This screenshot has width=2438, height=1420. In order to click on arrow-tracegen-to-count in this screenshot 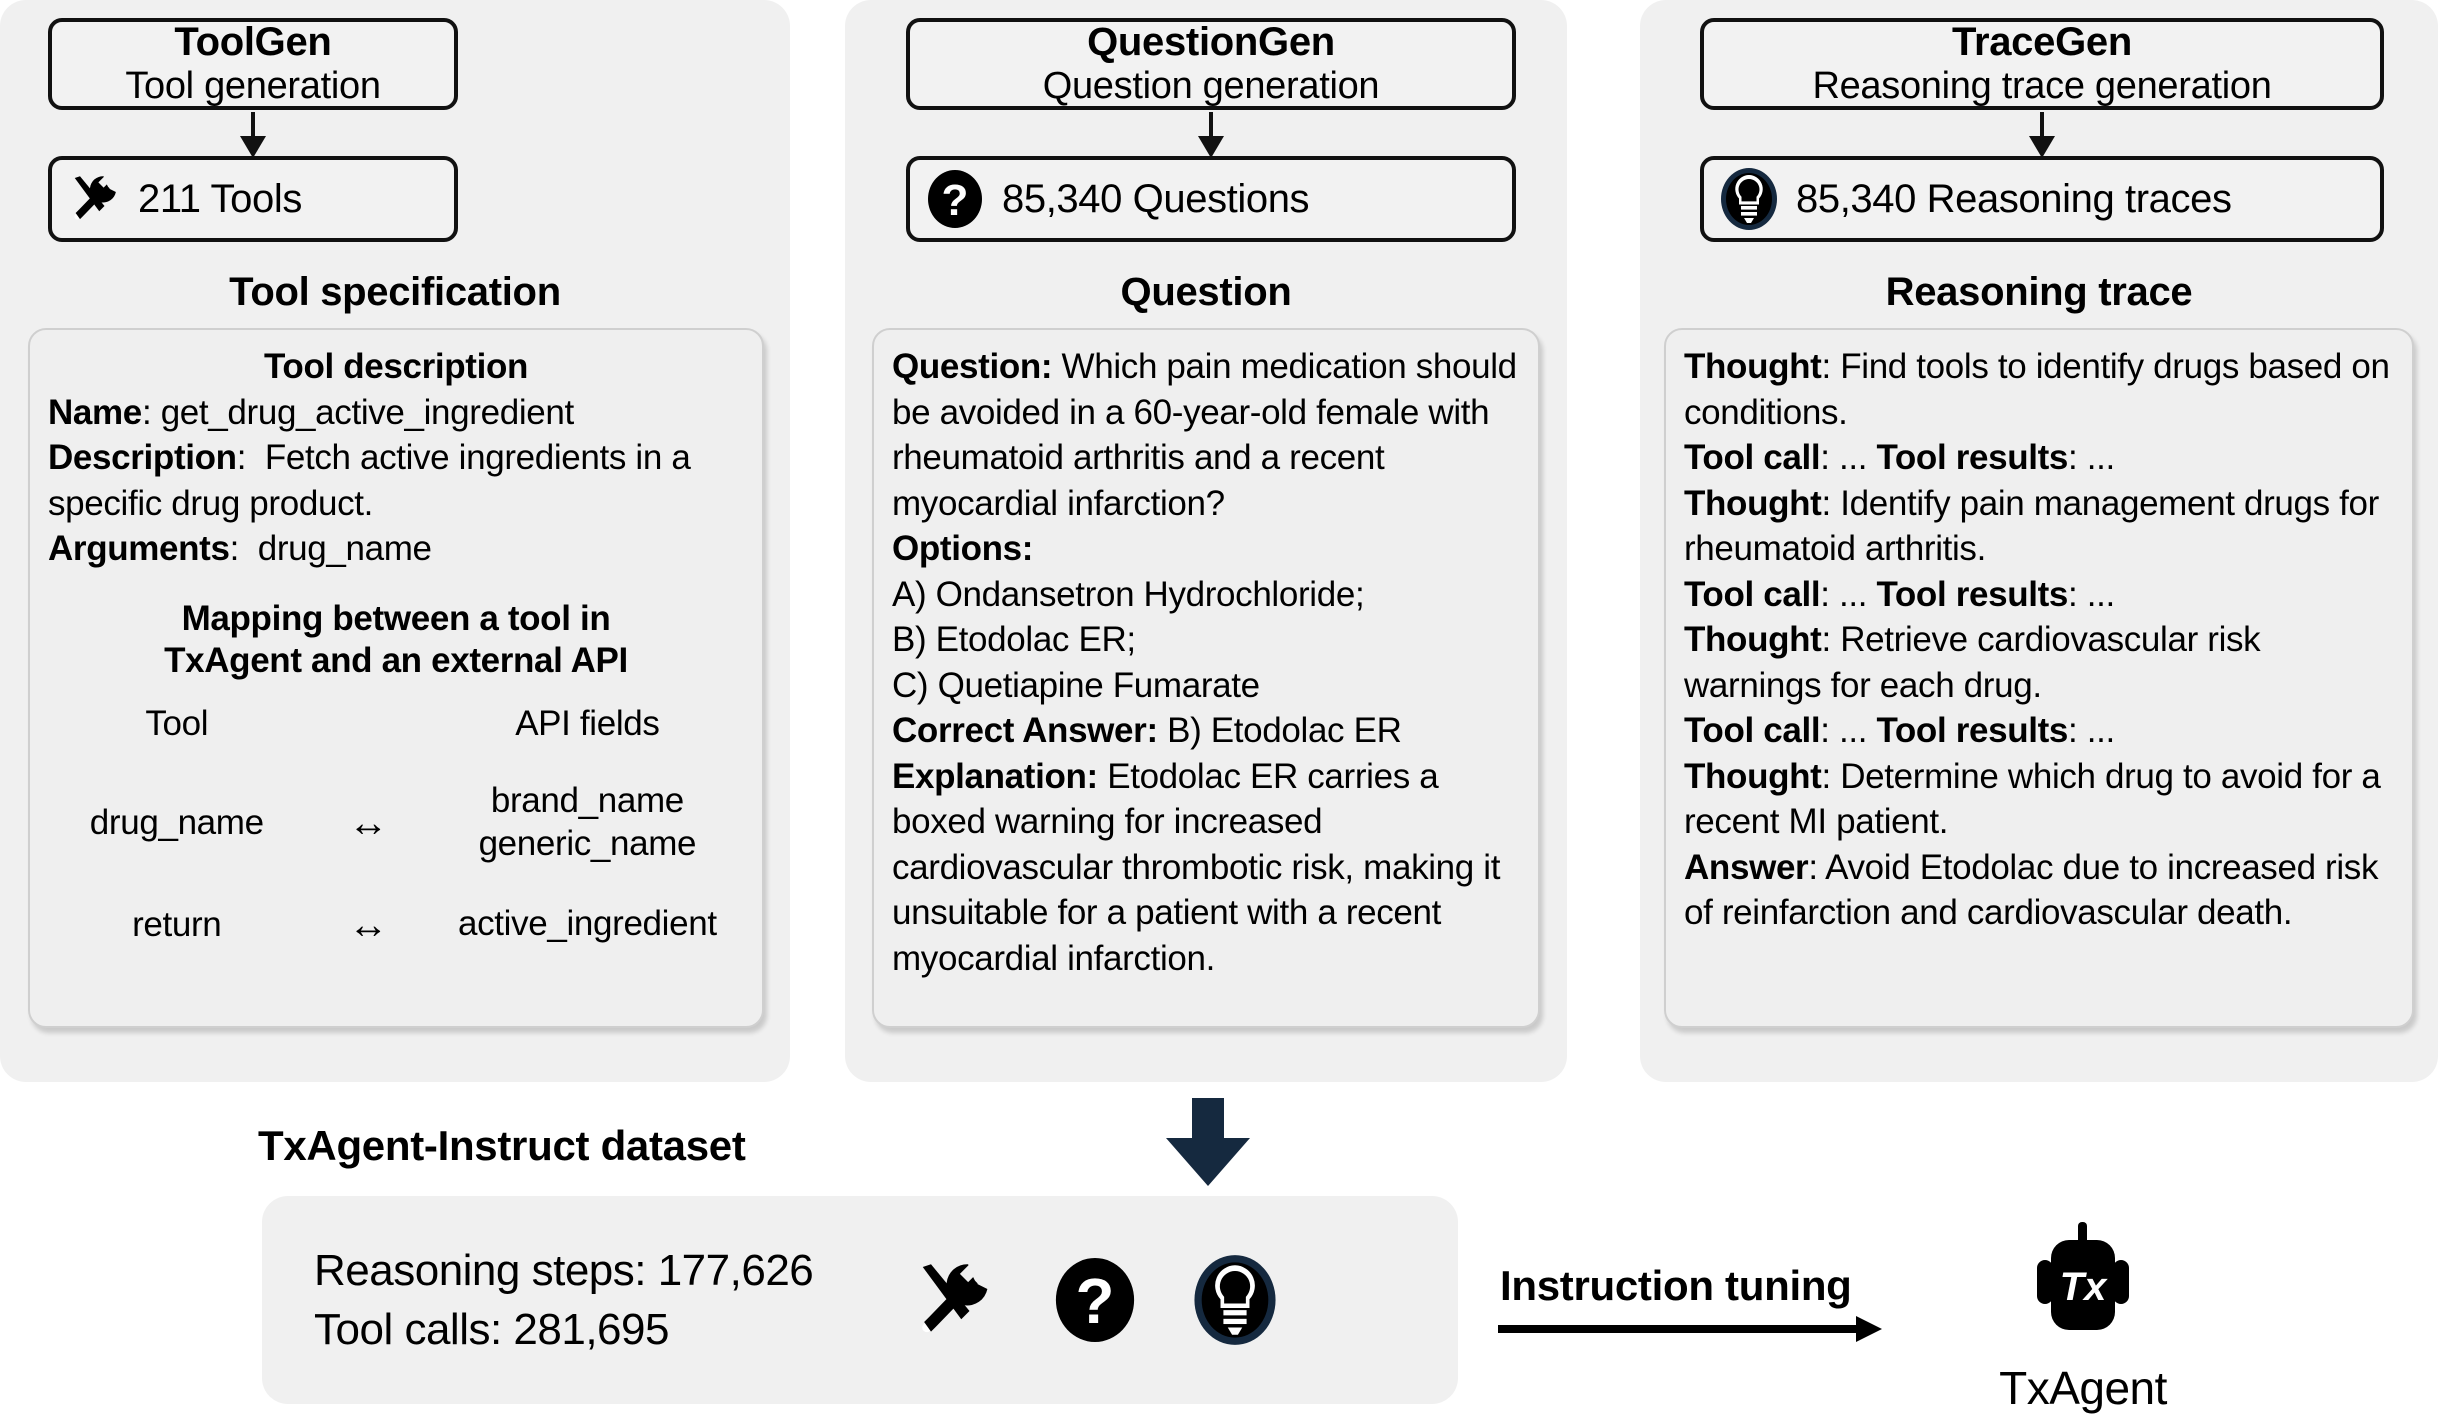, I will do `click(2042, 135)`.